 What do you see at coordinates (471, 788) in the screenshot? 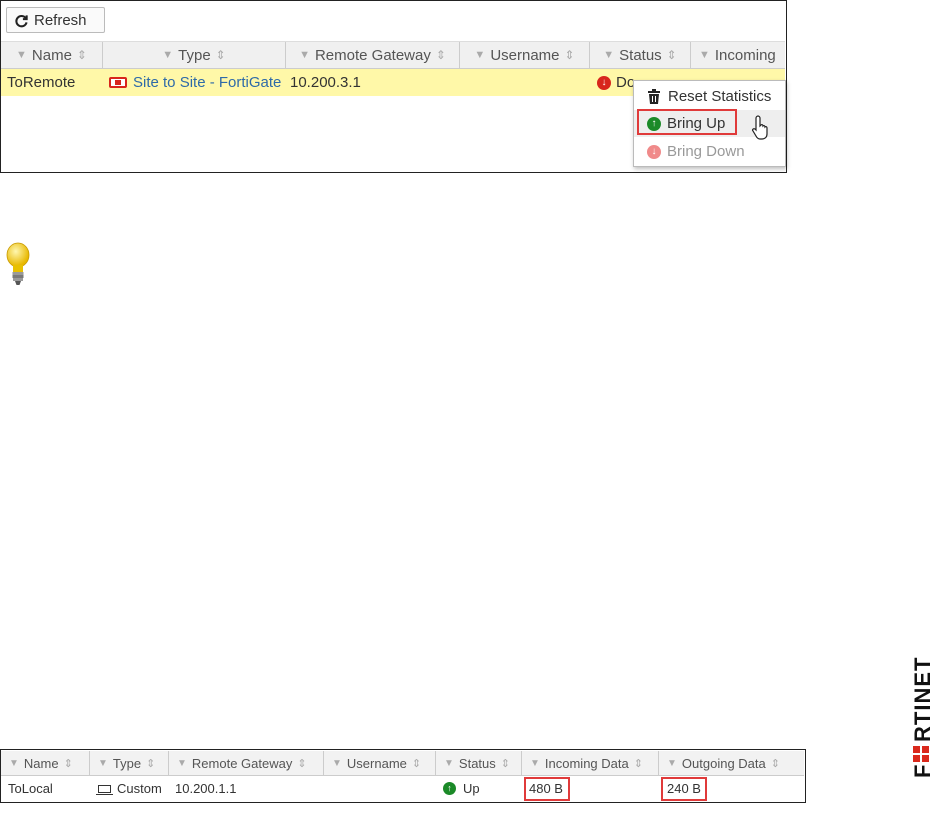
I see `status-label: Up` at bounding box center [471, 788].